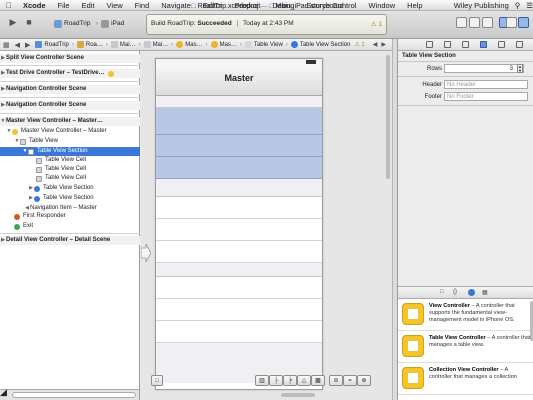 This screenshot has width=533, height=400. Describe the element at coordinates (483, 44) in the screenshot. I see `attributes-inspector-icon` at that location.